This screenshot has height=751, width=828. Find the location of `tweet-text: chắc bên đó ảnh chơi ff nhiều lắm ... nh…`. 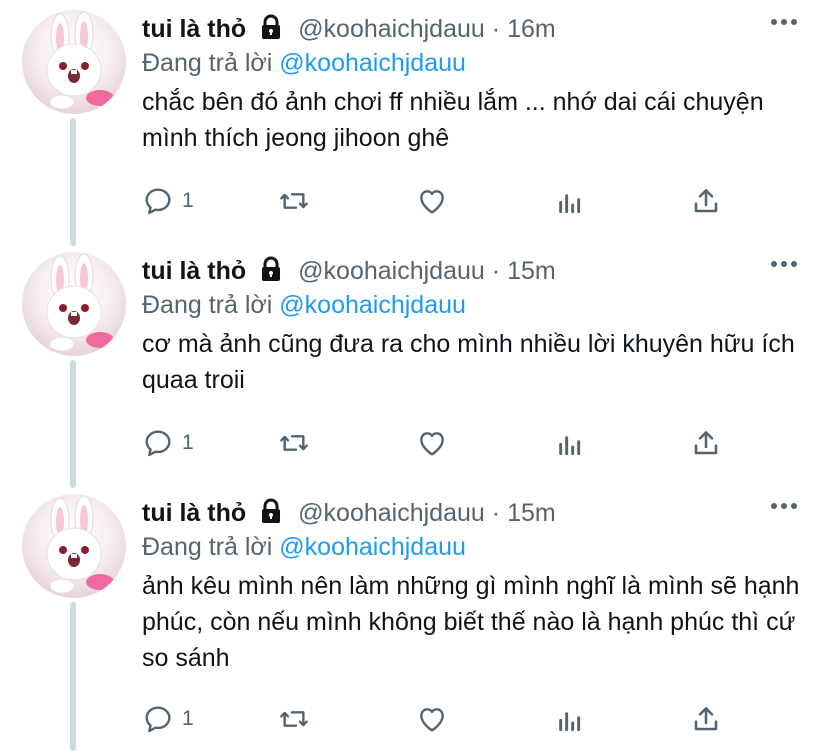

tweet-text: chắc bên đó ảnh chơi ff nhiều lắm ... nh… is located at coordinates (453, 120).